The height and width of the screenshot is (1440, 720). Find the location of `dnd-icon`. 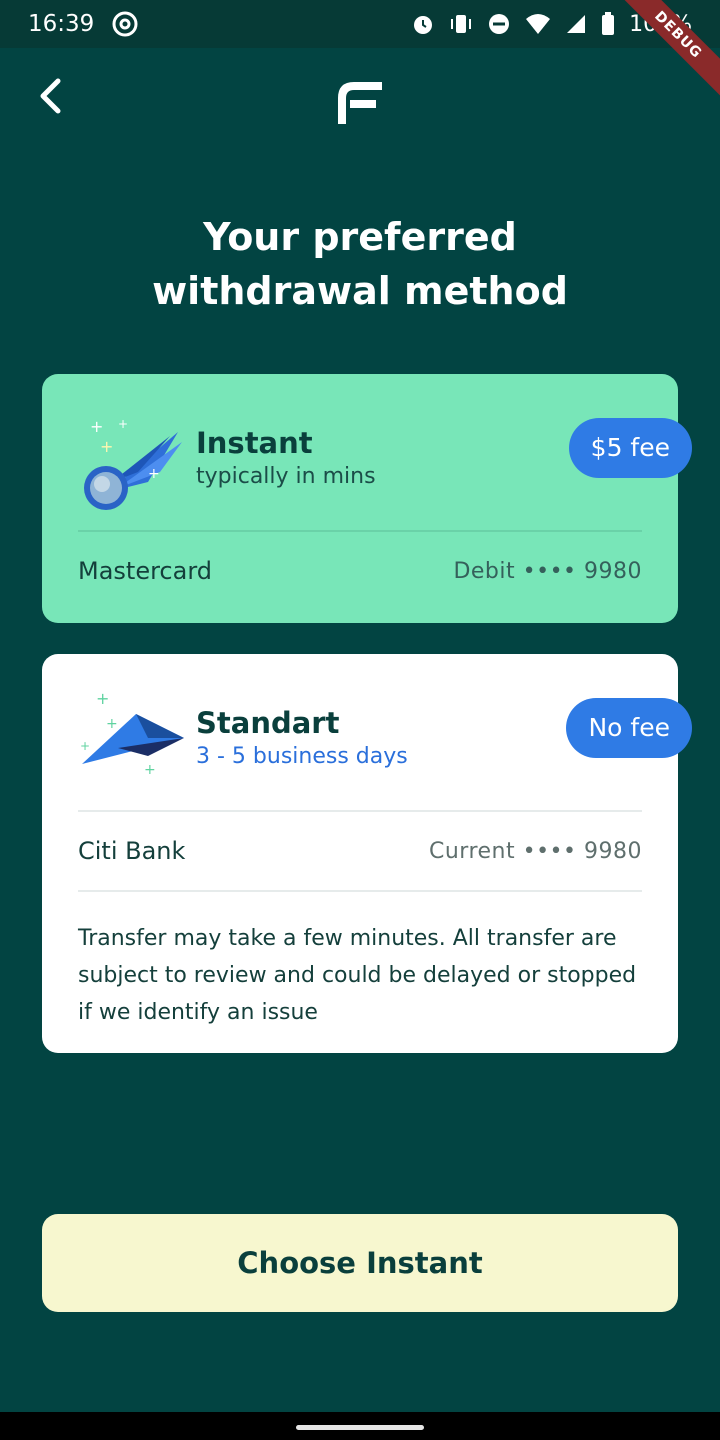

dnd-icon is located at coordinates (499, 24).